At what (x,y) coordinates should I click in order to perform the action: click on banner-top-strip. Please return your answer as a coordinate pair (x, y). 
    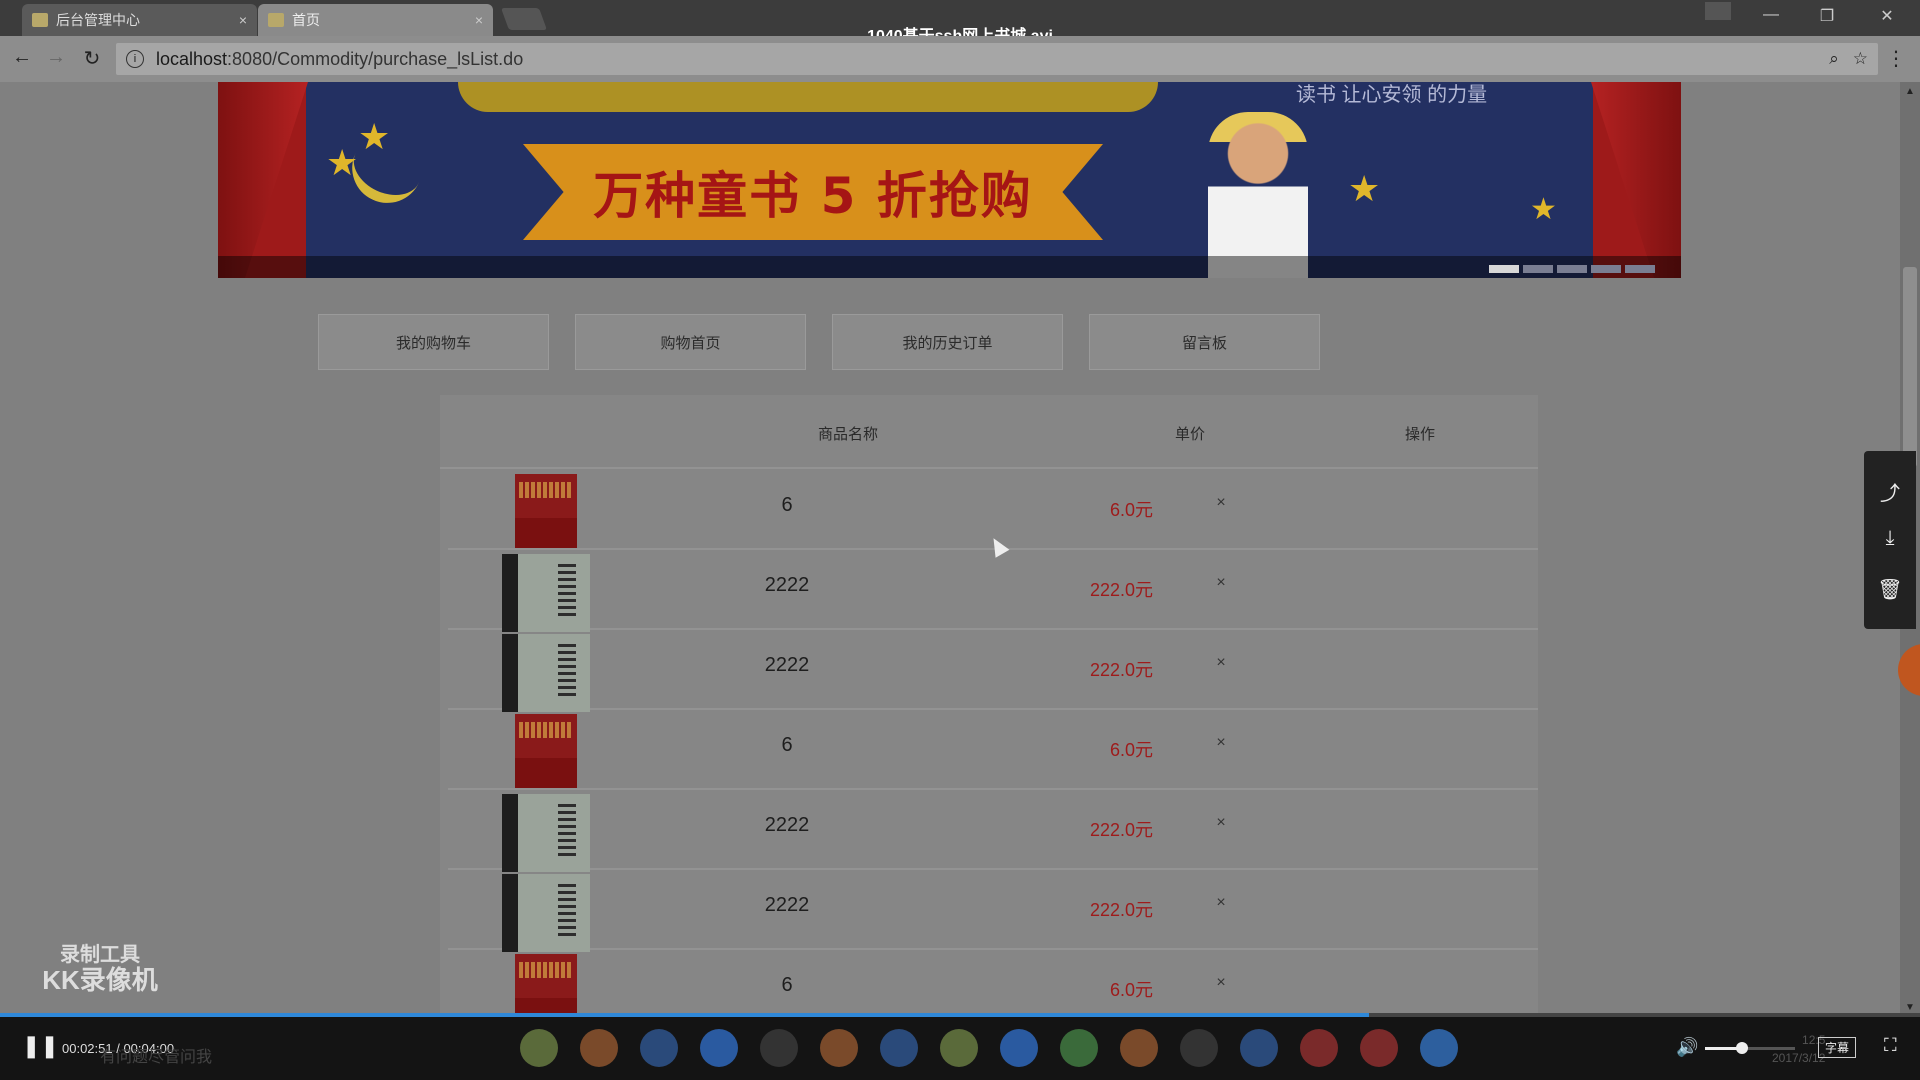
    Looking at the image, I should click on (808, 97).